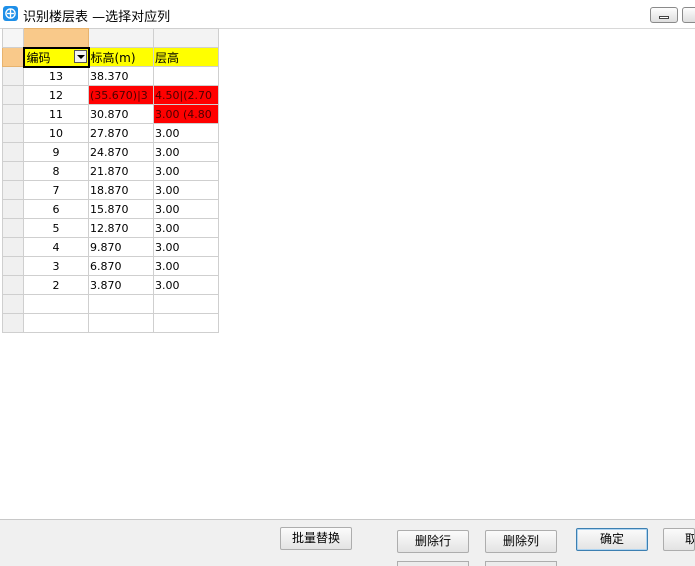  I want to click on table-row: 10 27.870 3.00, so click(110, 133).